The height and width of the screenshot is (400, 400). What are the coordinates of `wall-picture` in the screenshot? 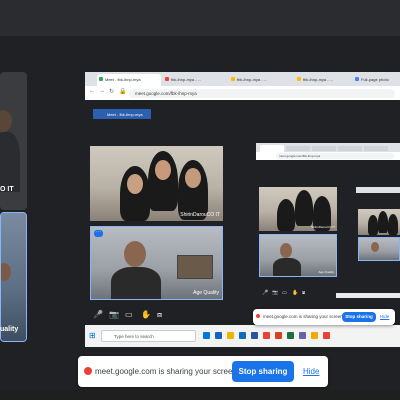 It's located at (195, 267).